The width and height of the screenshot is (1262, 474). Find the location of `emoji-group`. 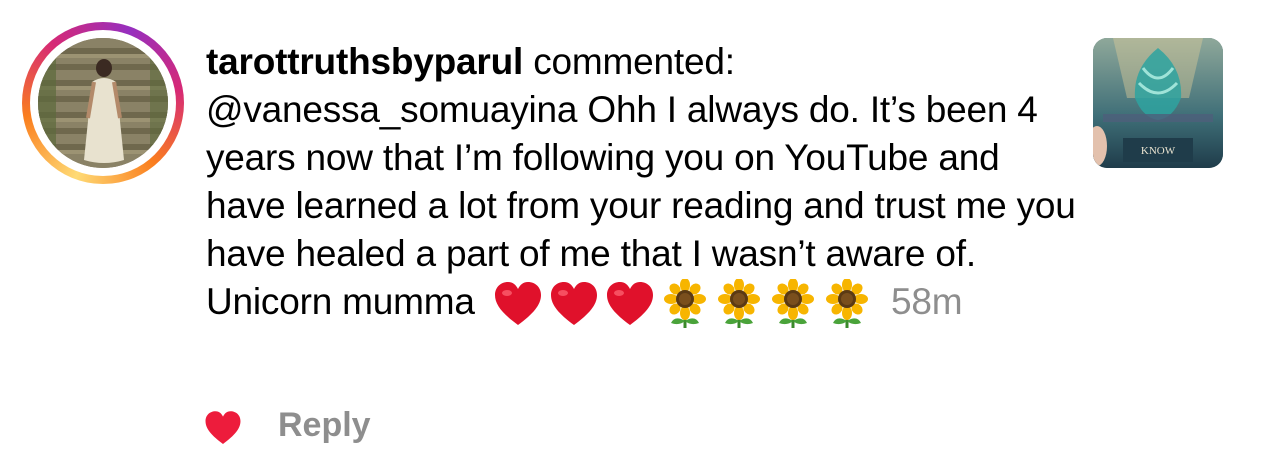

emoji-group is located at coordinates (682, 304).